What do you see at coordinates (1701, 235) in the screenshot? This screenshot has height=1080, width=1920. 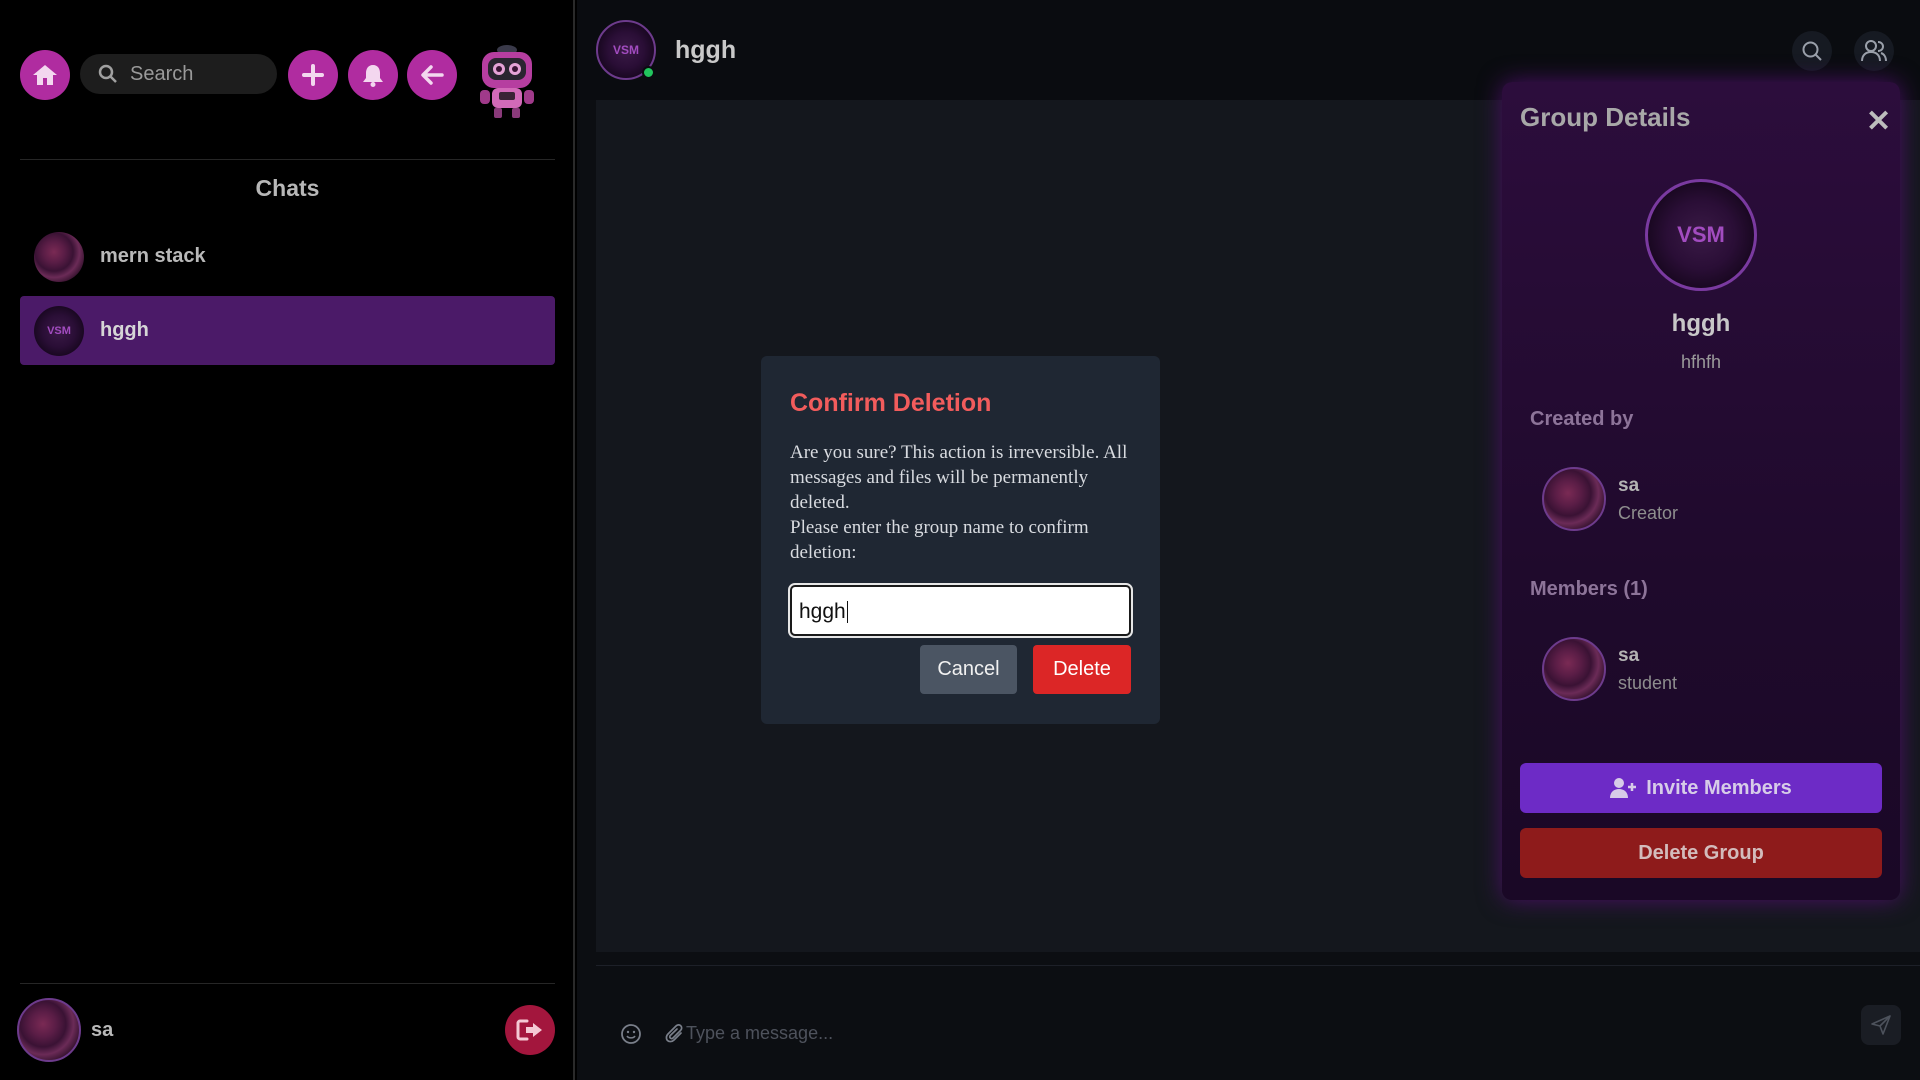 I see `group-avatar: VSM` at bounding box center [1701, 235].